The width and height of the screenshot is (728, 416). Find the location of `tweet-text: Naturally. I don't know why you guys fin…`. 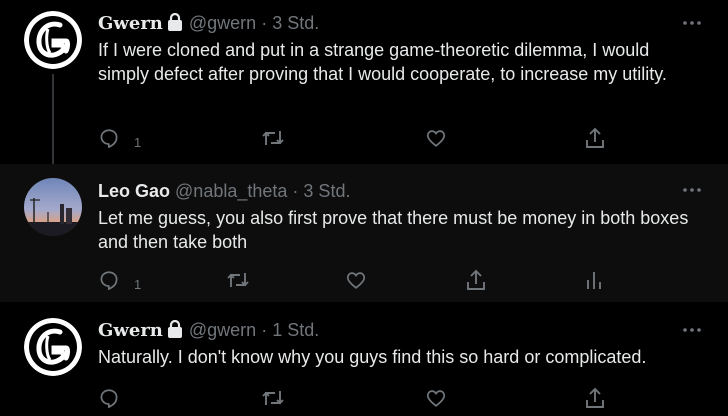

tweet-text: Naturally. I don't know why you guys fin… is located at coordinates (372, 357).